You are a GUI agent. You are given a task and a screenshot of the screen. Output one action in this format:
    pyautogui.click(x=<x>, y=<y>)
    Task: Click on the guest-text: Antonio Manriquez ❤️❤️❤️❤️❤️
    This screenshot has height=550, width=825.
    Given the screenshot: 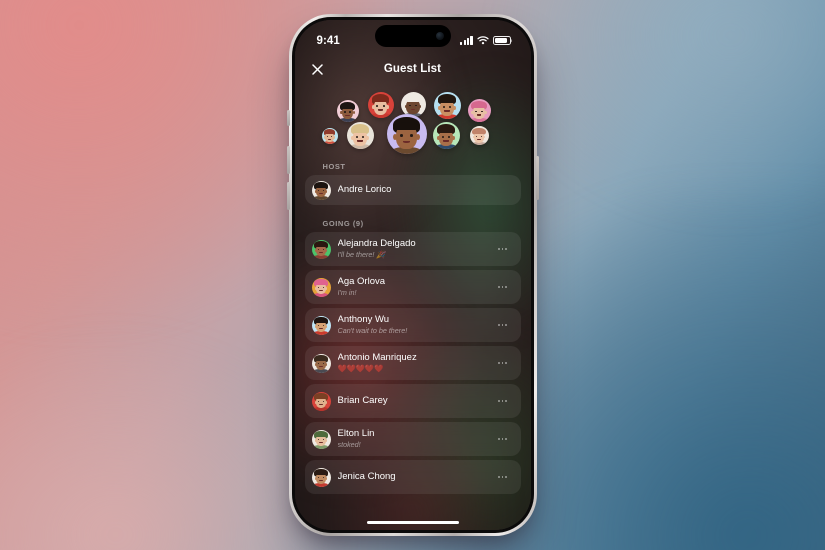 What is the action you would take?
    pyautogui.click(x=415, y=363)
    